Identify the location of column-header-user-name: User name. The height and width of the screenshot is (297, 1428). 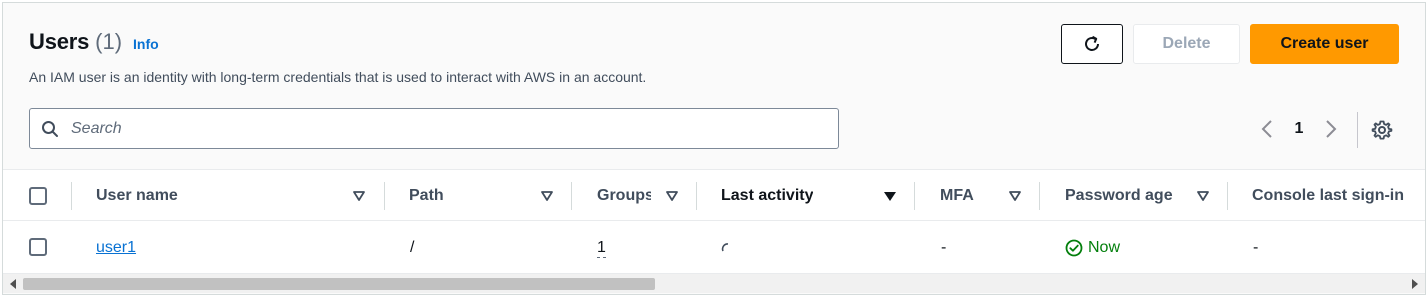
(226, 195).